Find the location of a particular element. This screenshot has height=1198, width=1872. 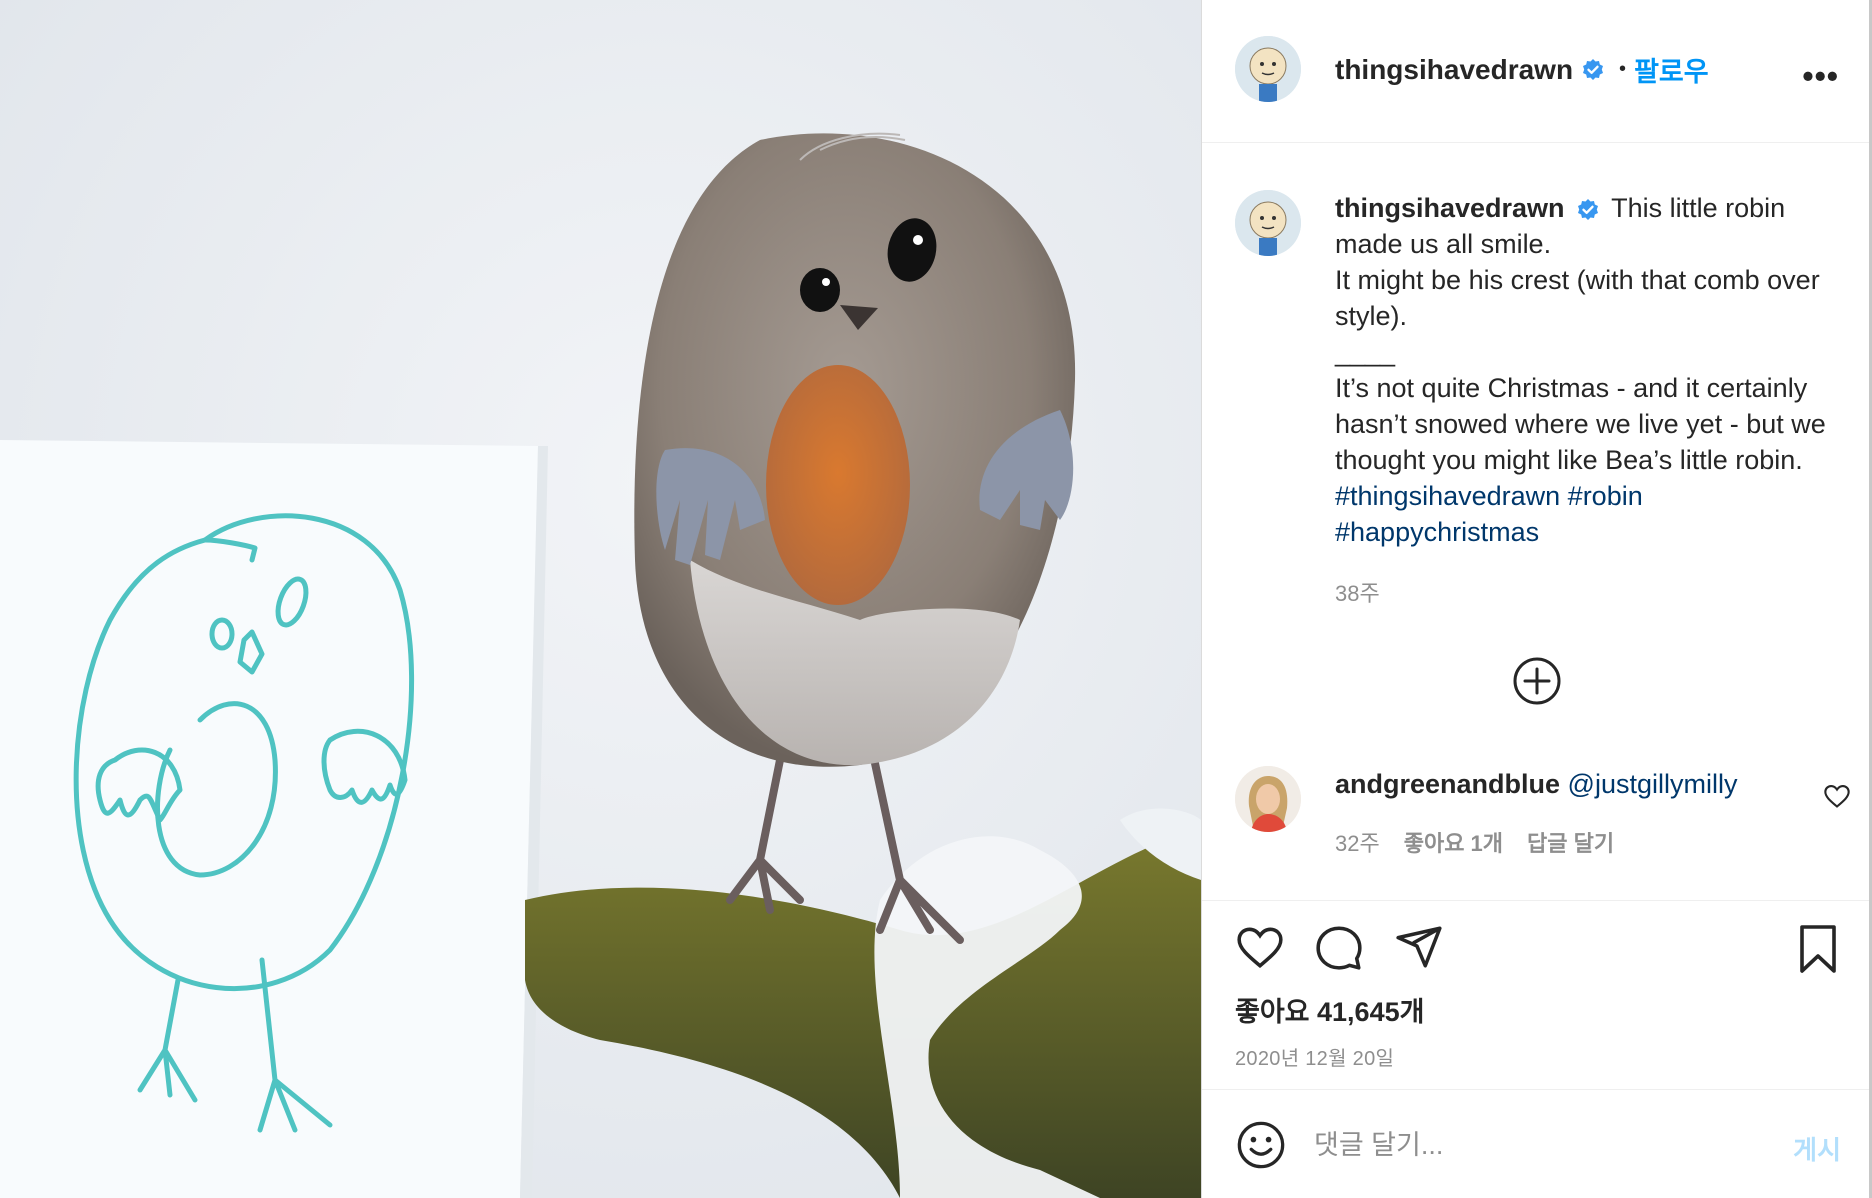

comment-likes: 좋아요 1개 is located at coordinates (1453, 842).